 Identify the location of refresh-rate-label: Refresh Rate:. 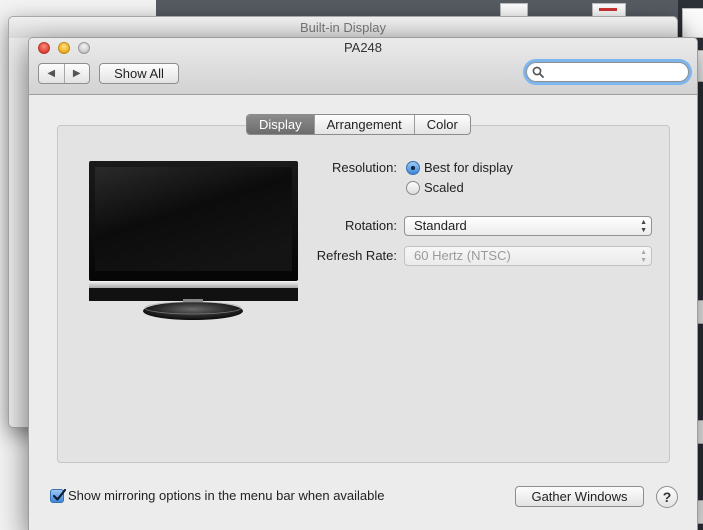
(356, 255).